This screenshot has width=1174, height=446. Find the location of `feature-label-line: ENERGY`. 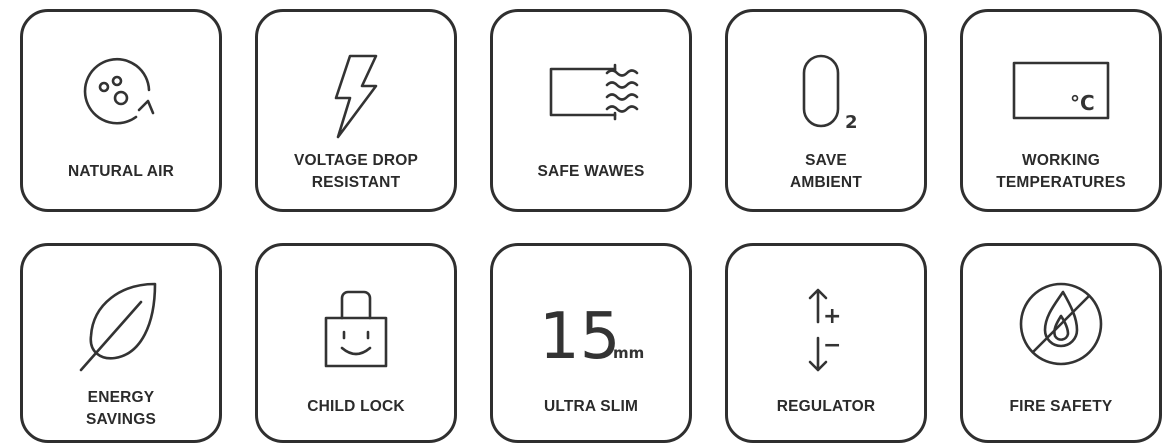

feature-label-line: ENERGY is located at coordinates (121, 397).